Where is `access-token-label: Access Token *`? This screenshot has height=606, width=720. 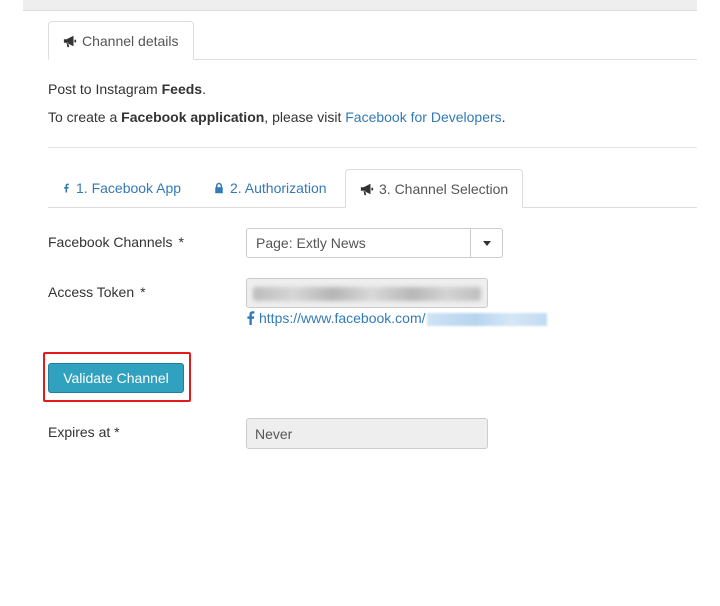 access-token-label: Access Token * is located at coordinates (97, 292).